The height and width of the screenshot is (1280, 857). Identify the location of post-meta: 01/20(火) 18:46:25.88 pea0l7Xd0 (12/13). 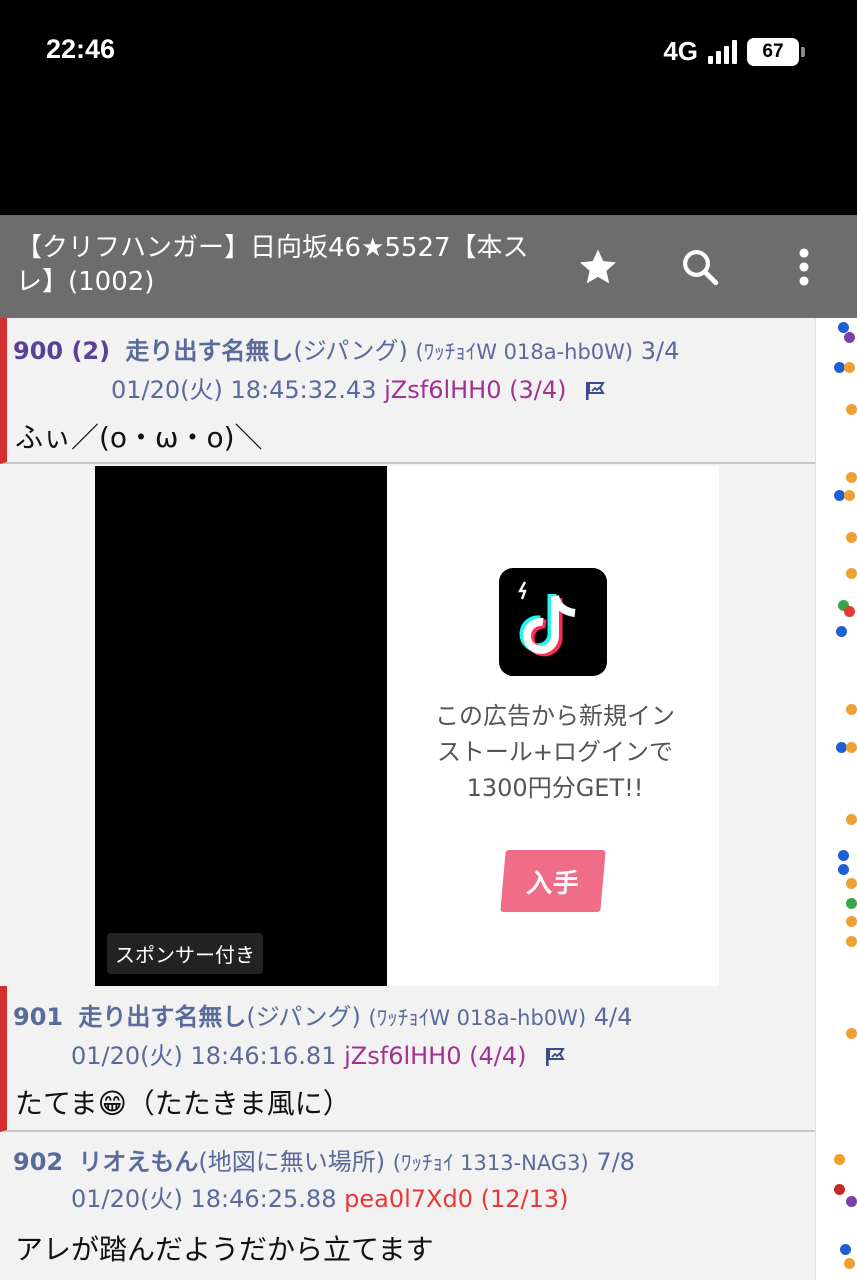
(320, 1199).